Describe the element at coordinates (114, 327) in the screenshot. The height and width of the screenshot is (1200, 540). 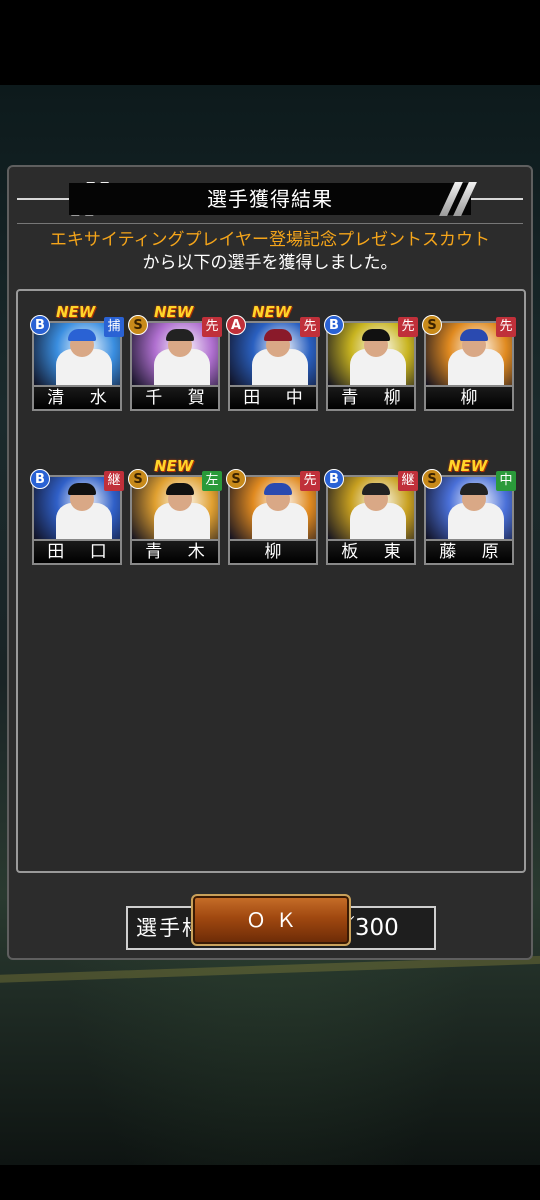
I see `position-badge: 捕` at that location.